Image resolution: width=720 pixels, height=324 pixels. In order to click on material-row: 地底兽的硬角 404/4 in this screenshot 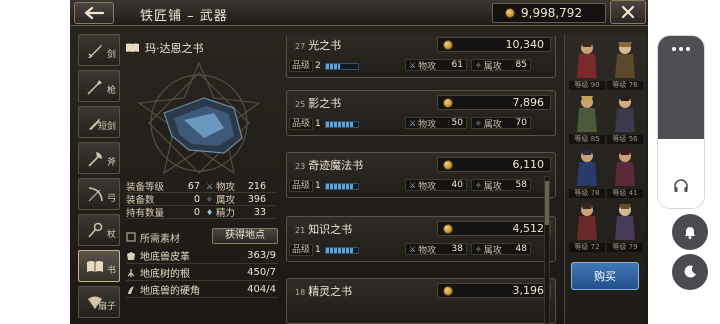, I will do `click(202, 290)`.